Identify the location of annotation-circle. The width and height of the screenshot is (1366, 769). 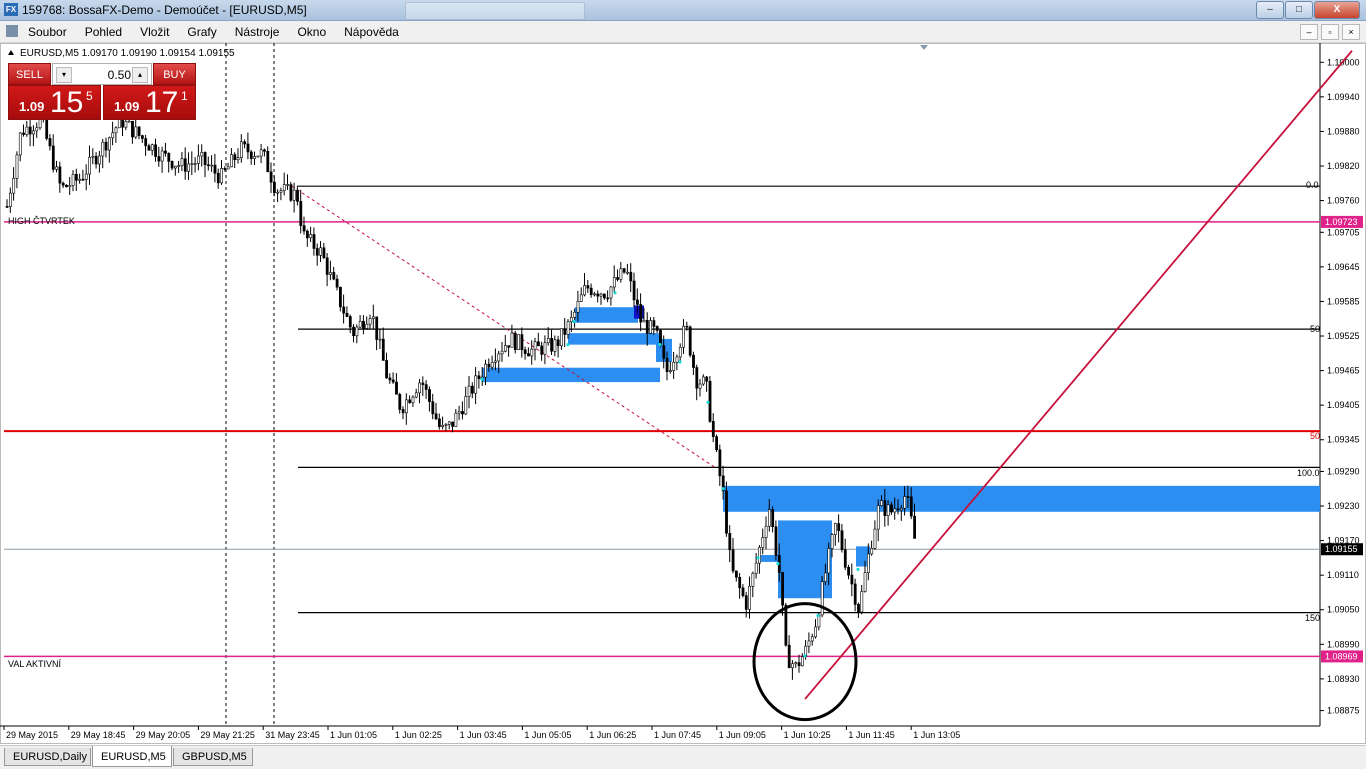
(805, 662).